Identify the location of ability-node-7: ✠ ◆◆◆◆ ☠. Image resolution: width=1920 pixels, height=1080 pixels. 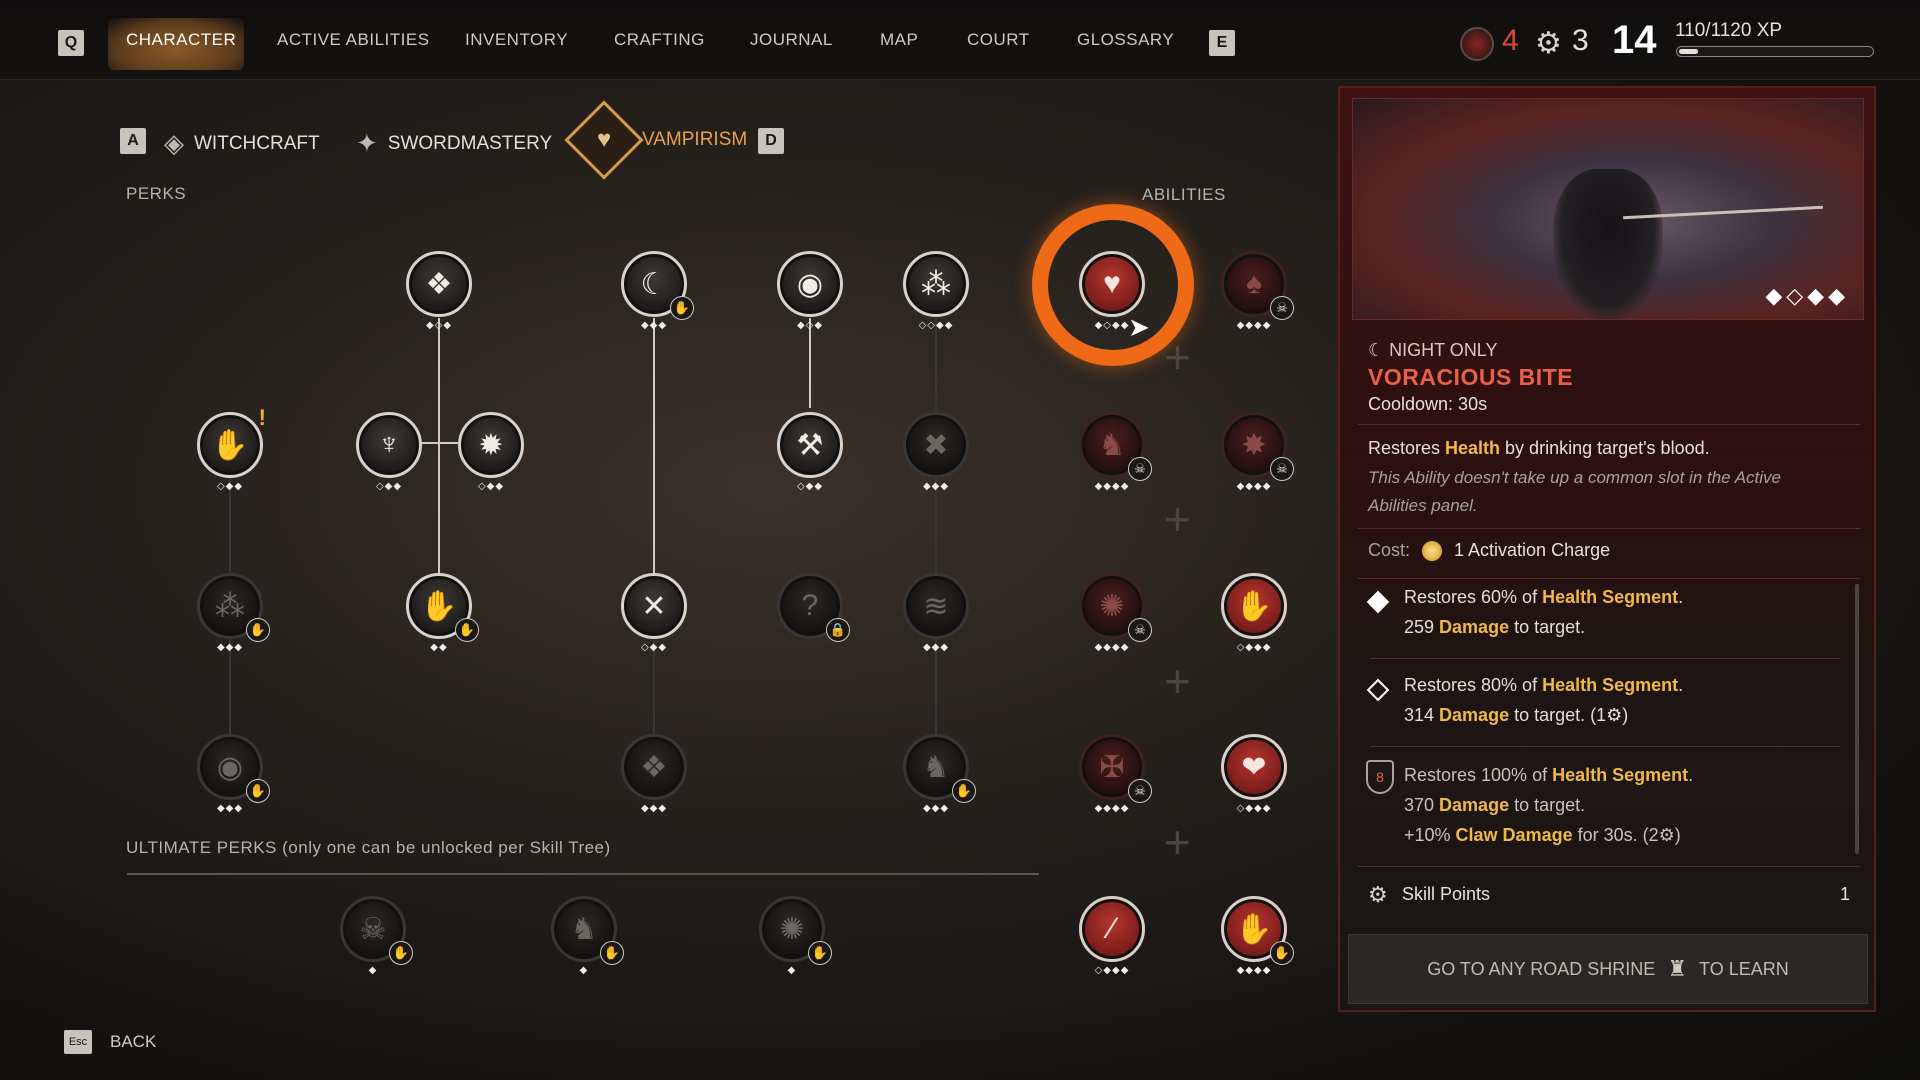
(1115, 774).